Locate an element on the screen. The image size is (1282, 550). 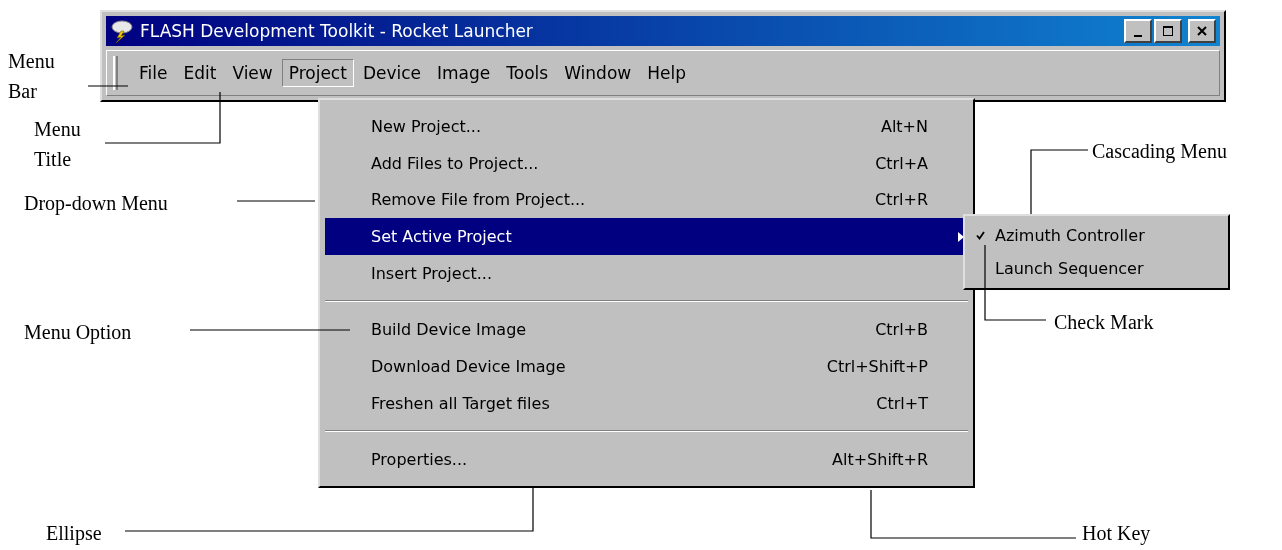
callout-label: Menu Option is located at coordinates (78, 333).